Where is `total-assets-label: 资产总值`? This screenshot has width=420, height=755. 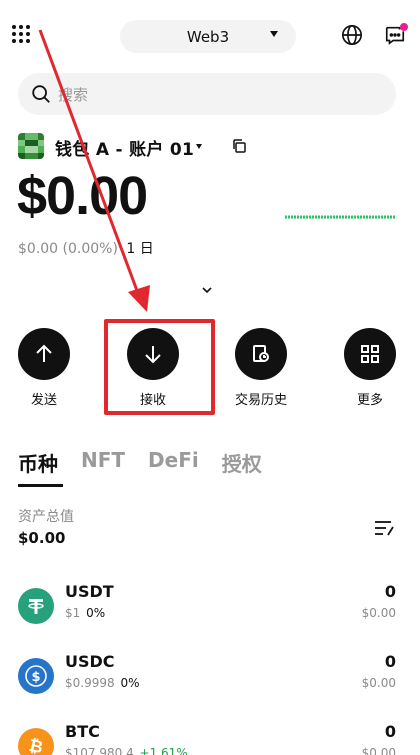 total-assets-label: 资产总值 is located at coordinates (46, 517).